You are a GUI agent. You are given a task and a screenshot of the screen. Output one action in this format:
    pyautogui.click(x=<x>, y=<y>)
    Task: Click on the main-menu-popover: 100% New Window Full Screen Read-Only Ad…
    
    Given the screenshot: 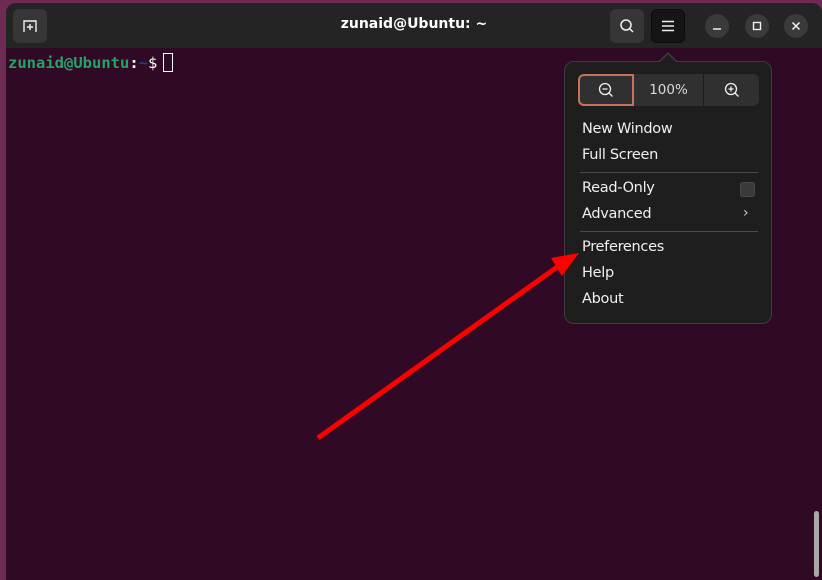 What is the action you would take?
    pyautogui.click(x=668, y=192)
    